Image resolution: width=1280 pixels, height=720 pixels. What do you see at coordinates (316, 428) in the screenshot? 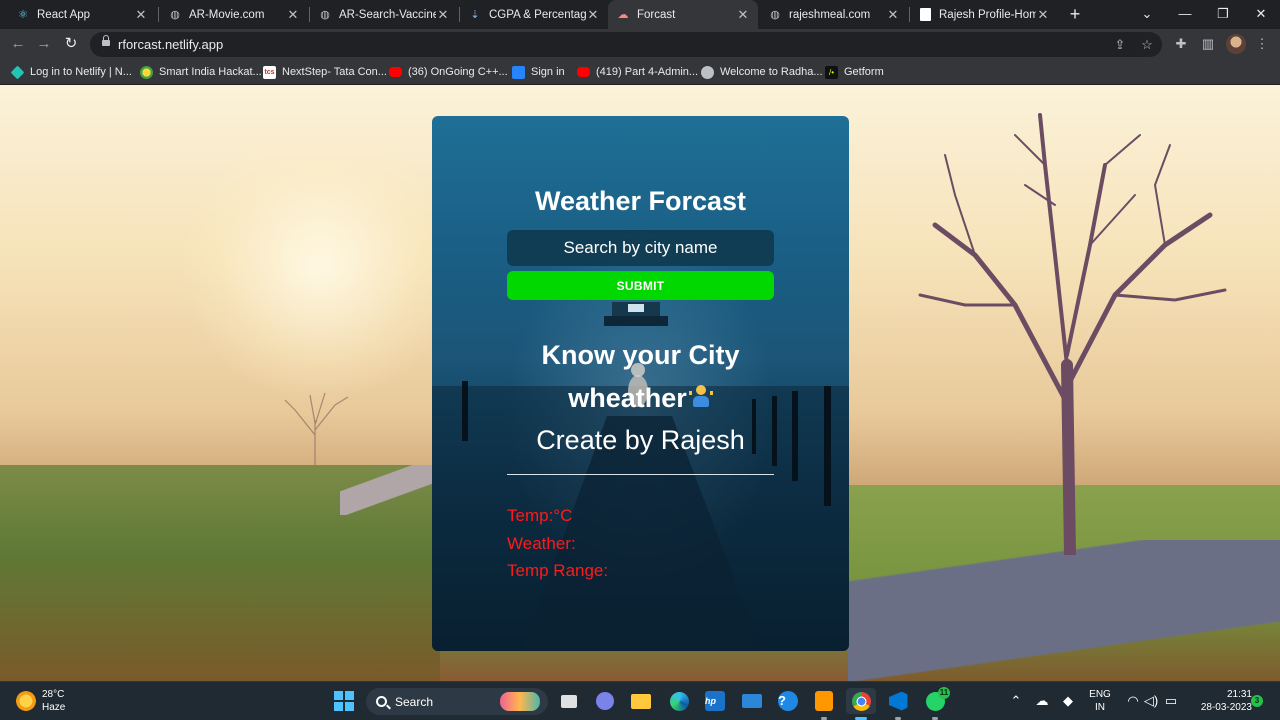
I see `background-tree-small` at bounding box center [316, 428].